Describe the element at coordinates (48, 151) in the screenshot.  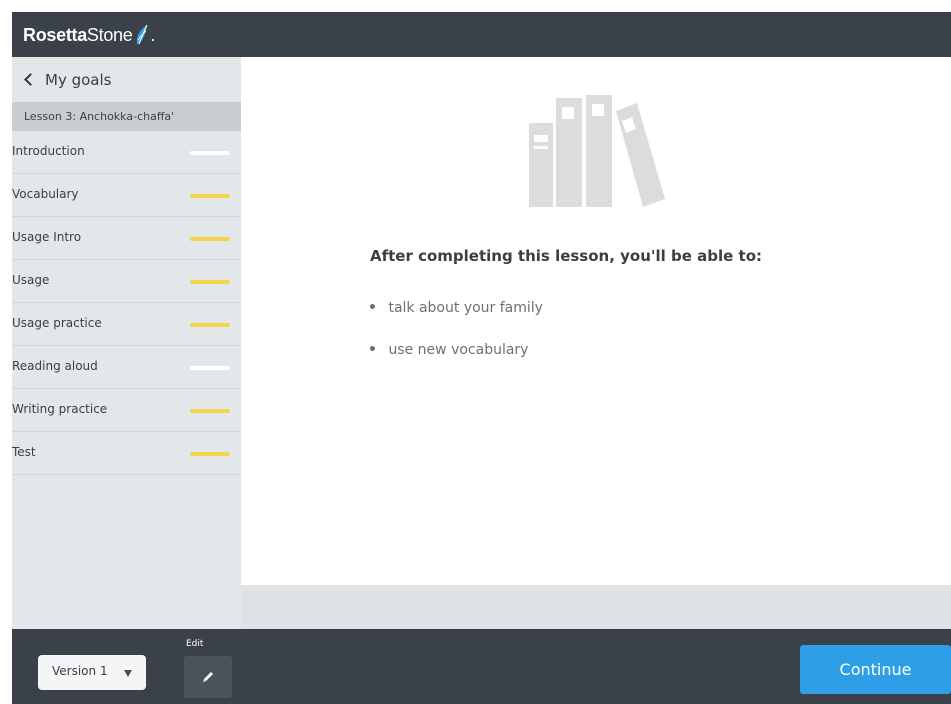
I see `sidebar-item-label: Introduction` at that location.